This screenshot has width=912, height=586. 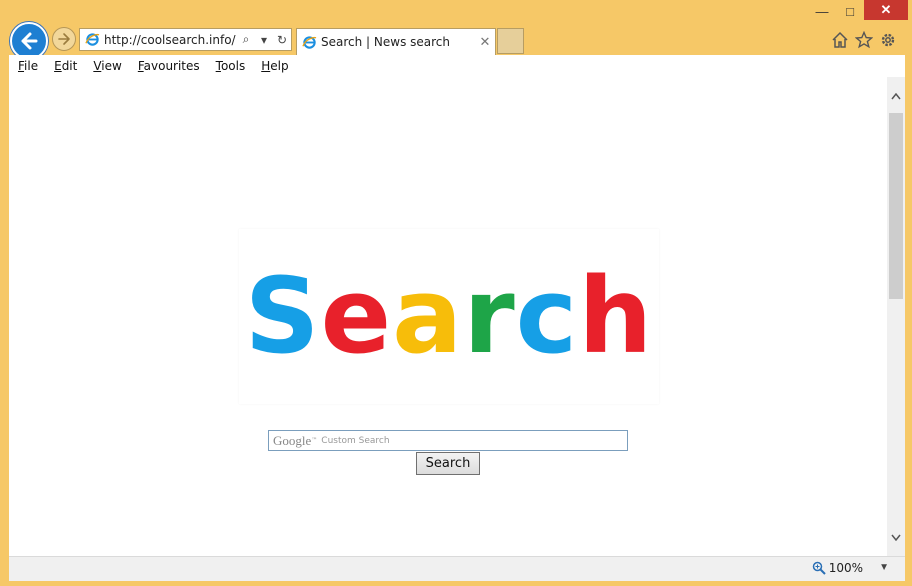 I want to click on custom-search-input: Google ™ Custom Search, so click(x=448, y=440).